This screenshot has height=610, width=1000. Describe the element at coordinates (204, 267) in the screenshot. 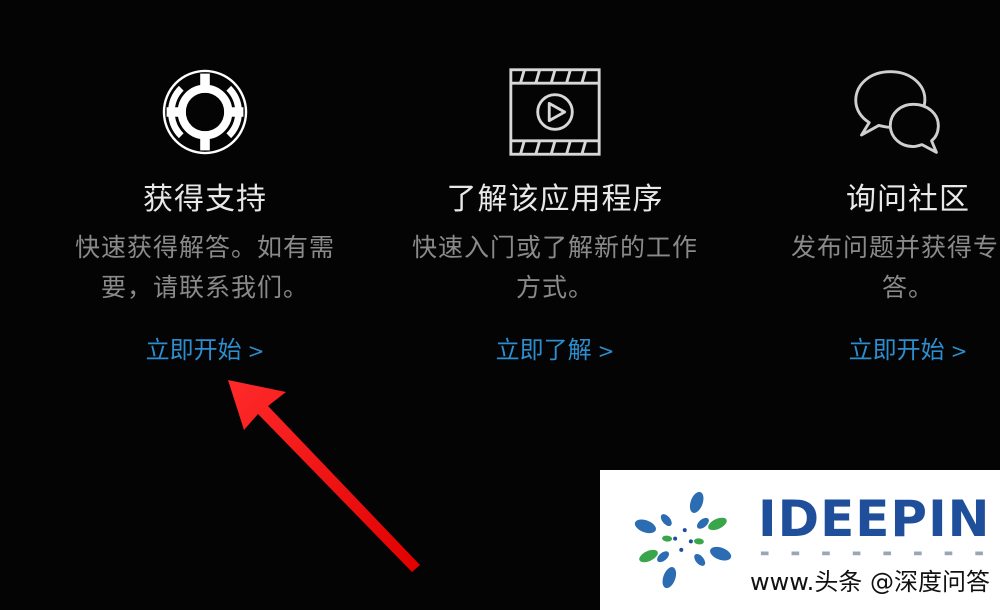

I see `card-description: 快速获得解答。如有需 要，请联系我们。` at that location.